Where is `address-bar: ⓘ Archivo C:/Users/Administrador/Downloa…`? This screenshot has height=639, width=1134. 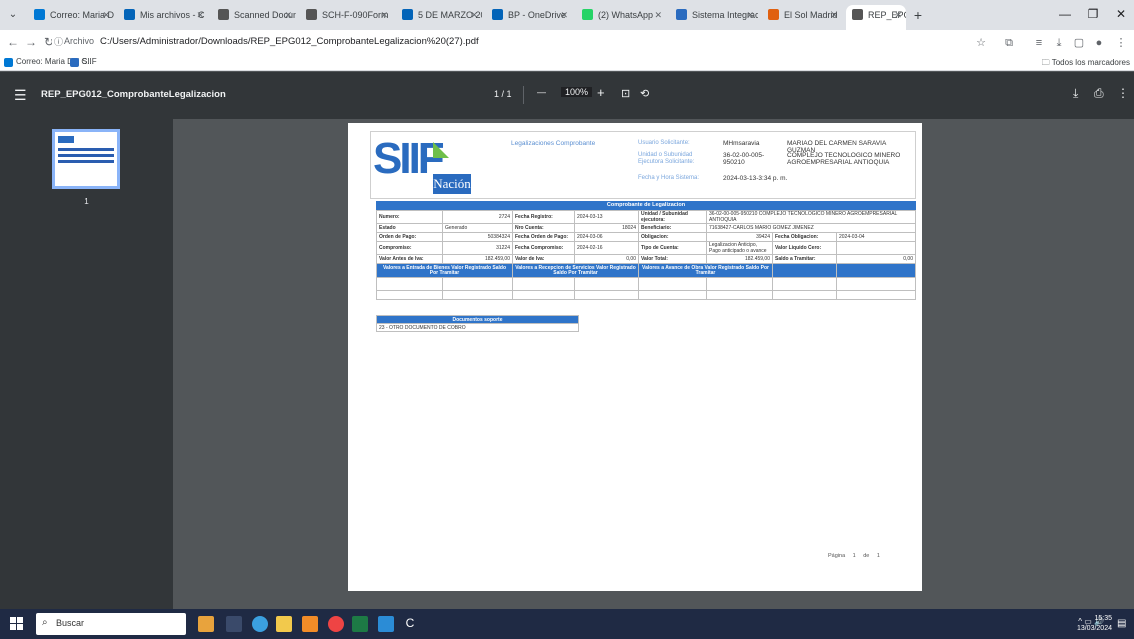 address-bar: ⓘ Archivo C:/Users/Administrador/Downloa… is located at coordinates (501, 42).